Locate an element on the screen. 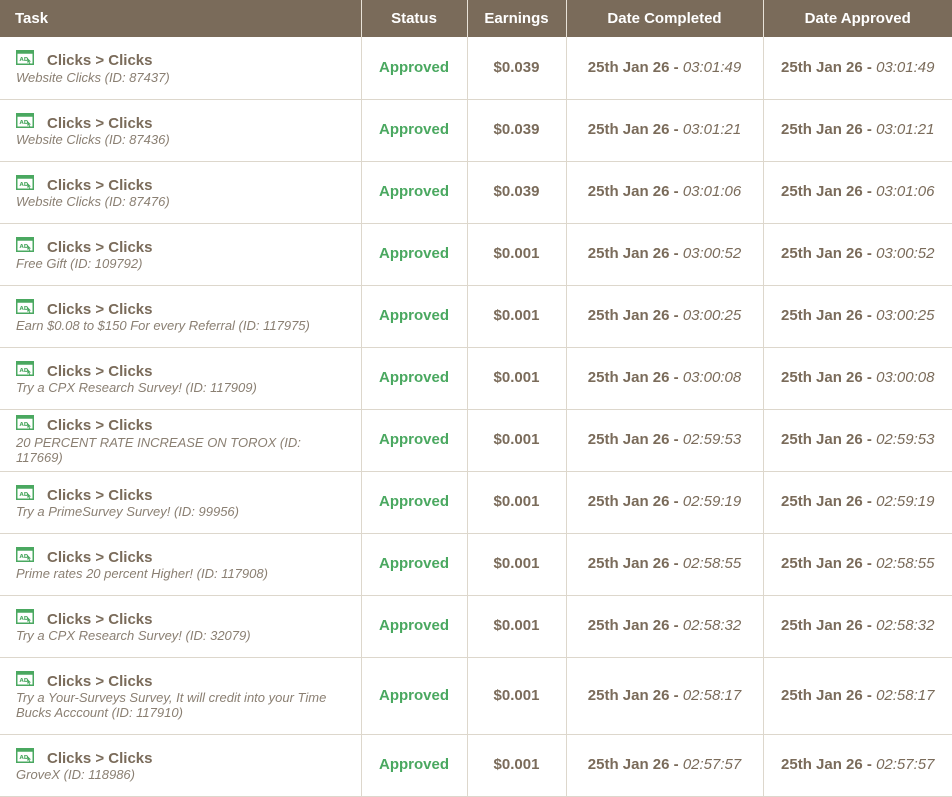 This screenshot has width=952, height=797. date-approved: 25th Jan 26 - 02:58:17 is located at coordinates (858, 695).